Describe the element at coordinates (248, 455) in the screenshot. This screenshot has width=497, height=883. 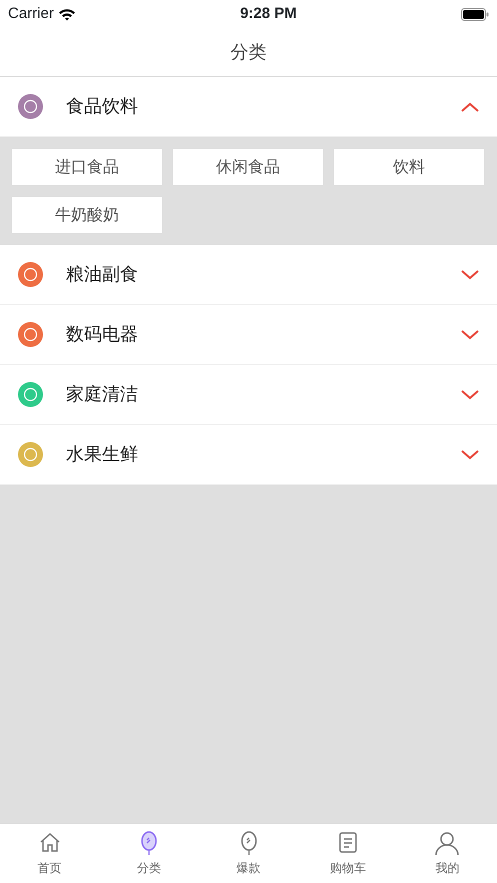
I see `category-row: 水果生鲜` at that location.